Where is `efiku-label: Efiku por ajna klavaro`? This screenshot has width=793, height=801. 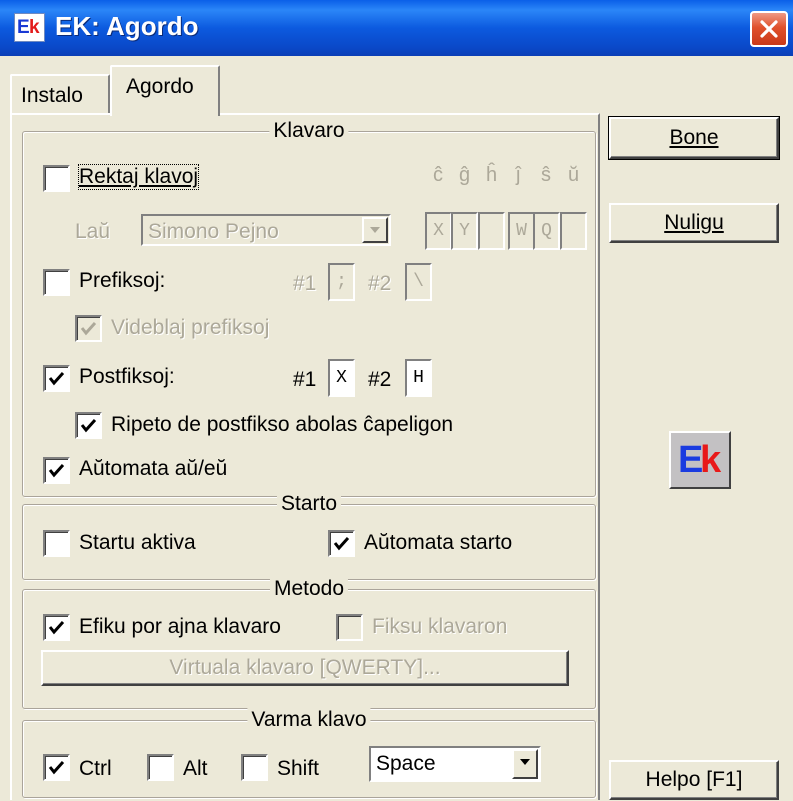 efiku-label: Efiku por ajna klavaro is located at coordinates (180, 627).